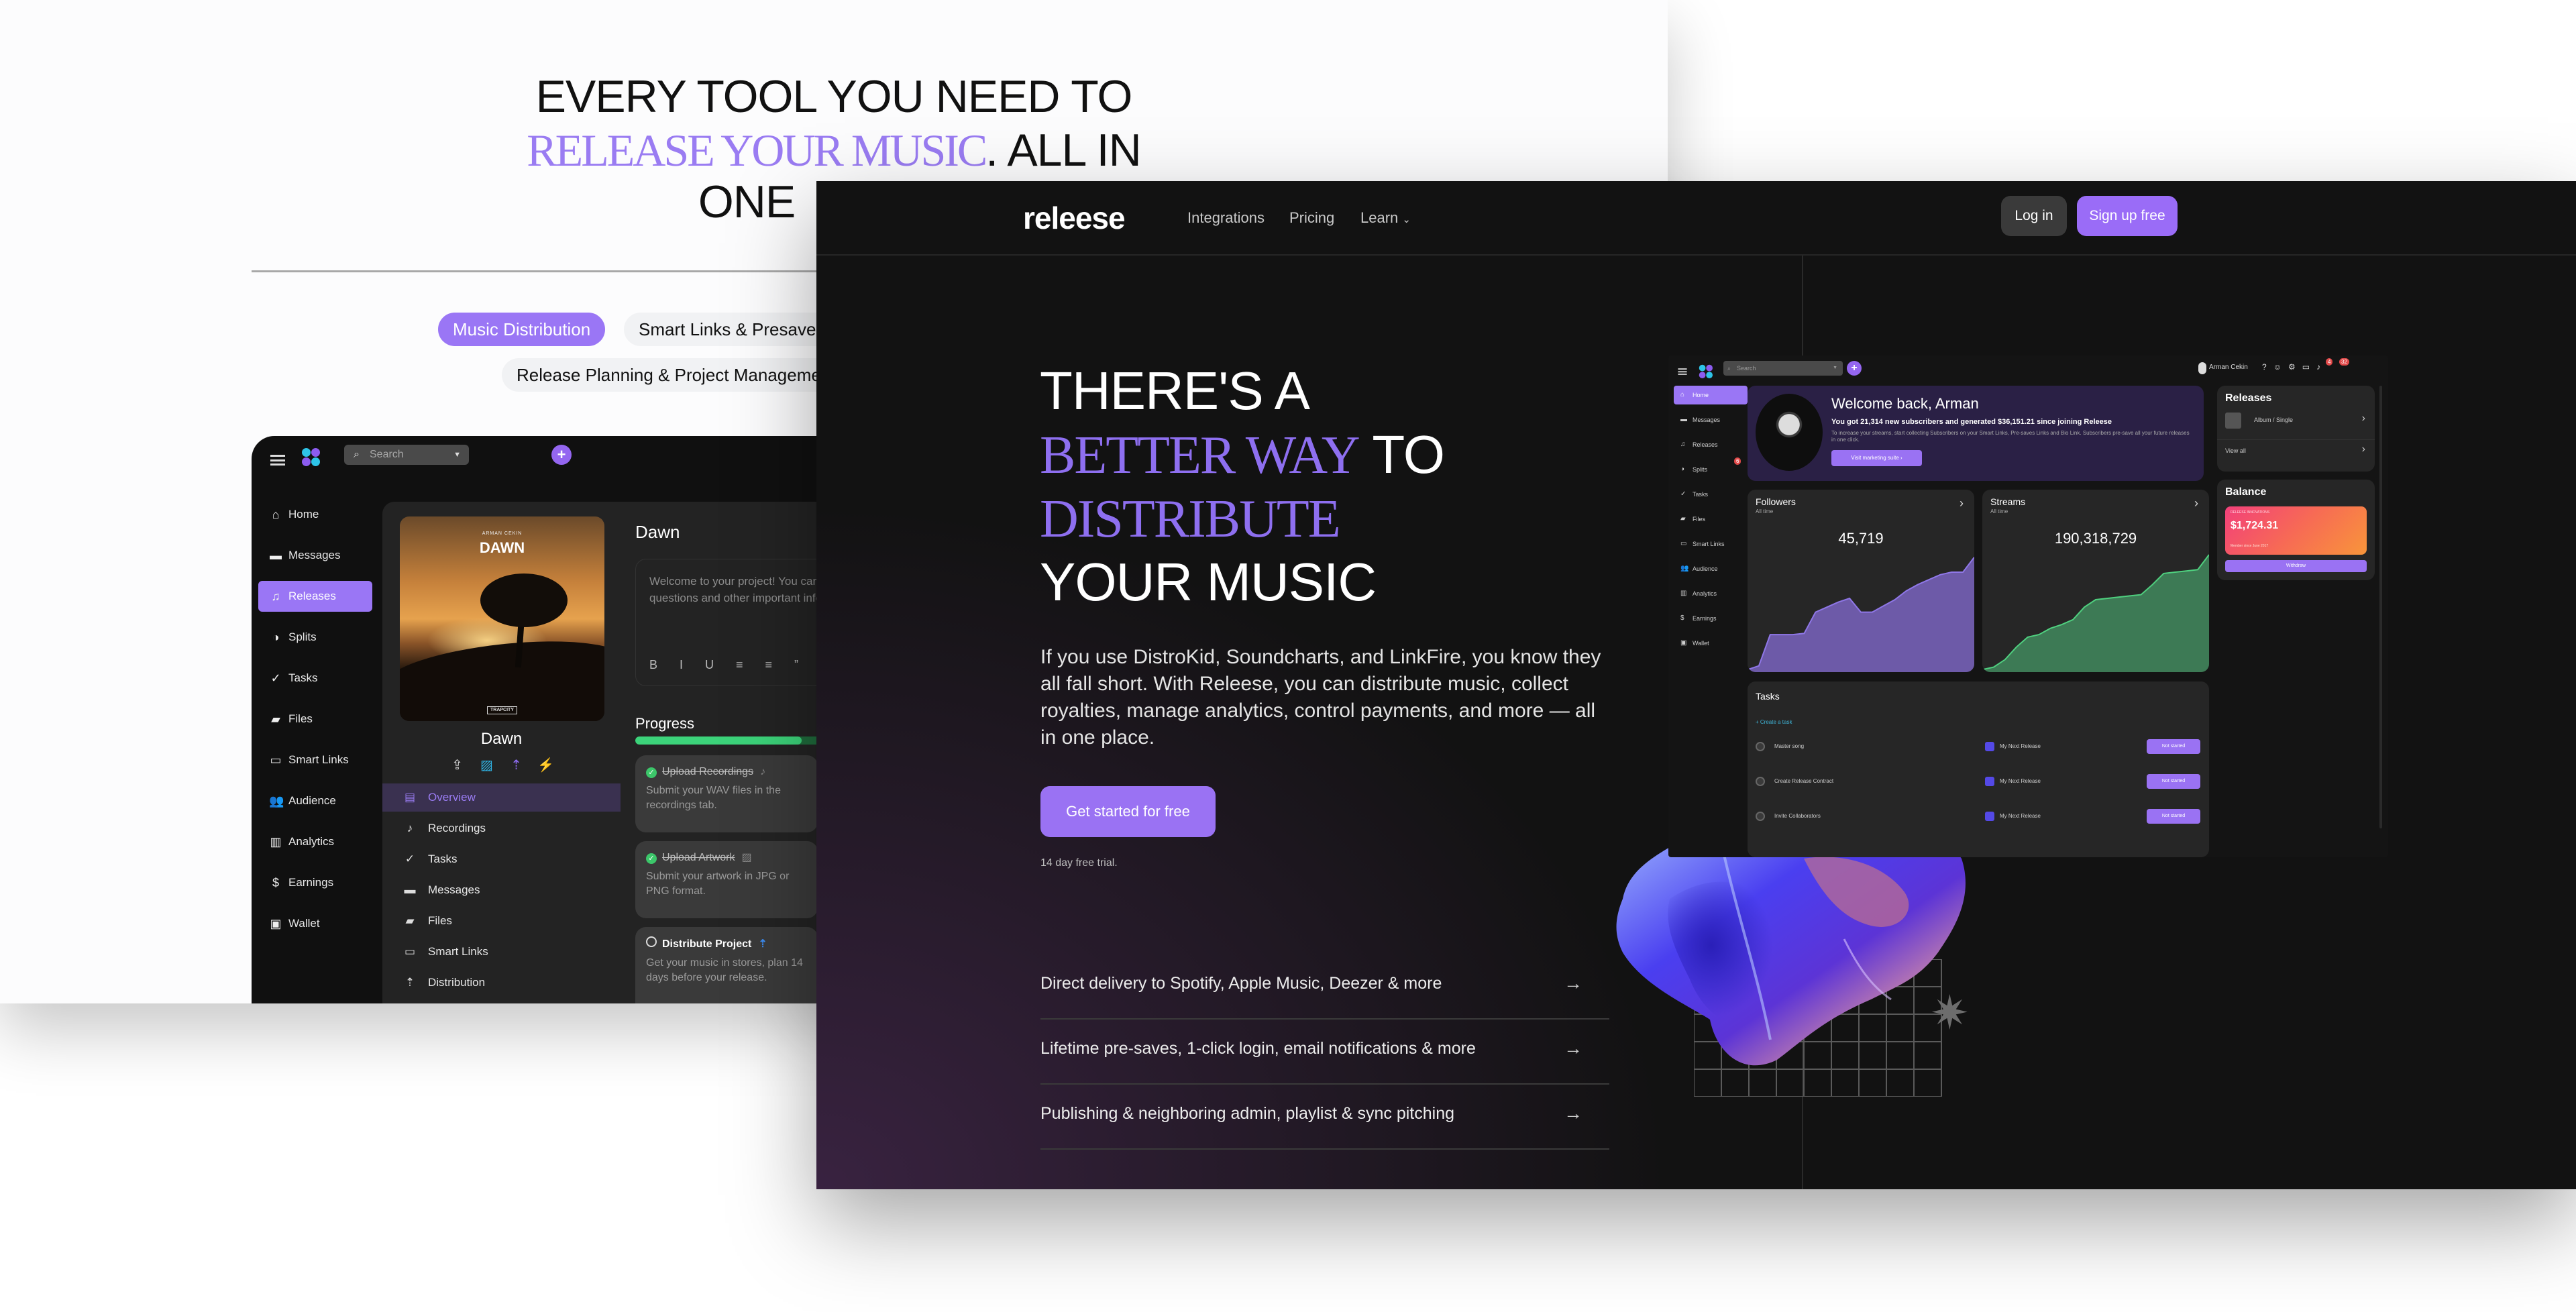  Describe the element at coordinates (522, 329) in the screenshot. I see `tab-music-distribution: Music Distribution` at that location.